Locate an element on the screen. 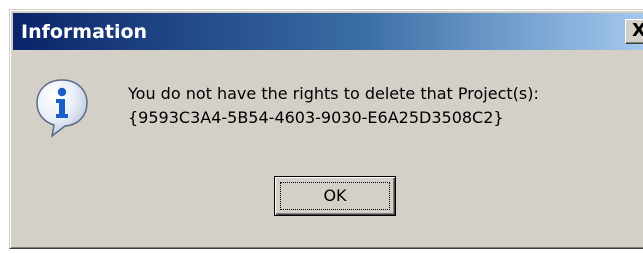  dialog-title: Information is located at coordinates (84, 32).